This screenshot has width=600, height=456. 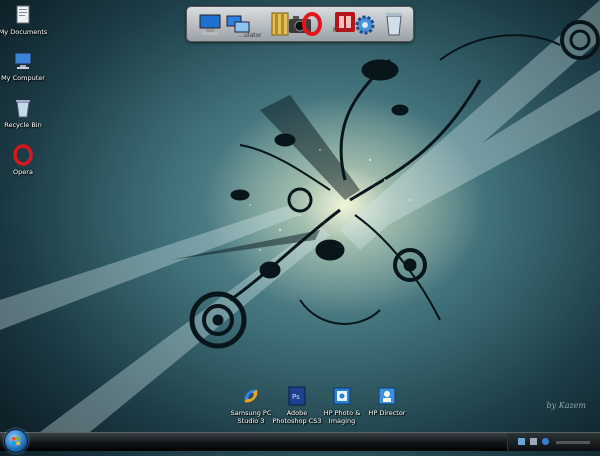 What do you see at coordinates (573, 442) in the screenshot?
I see `tray-clock` at bounding box center [573, 442].